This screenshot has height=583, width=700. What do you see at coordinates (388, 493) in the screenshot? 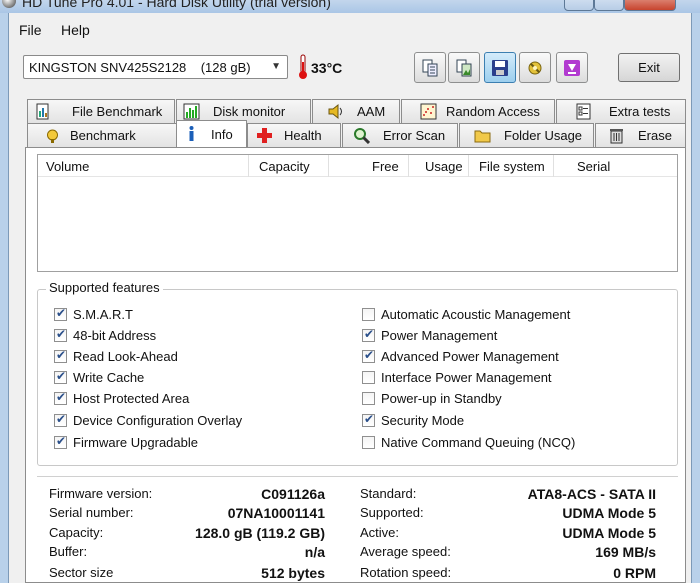
I see `standard-label: Standard:` at bounding box center [388, 493].